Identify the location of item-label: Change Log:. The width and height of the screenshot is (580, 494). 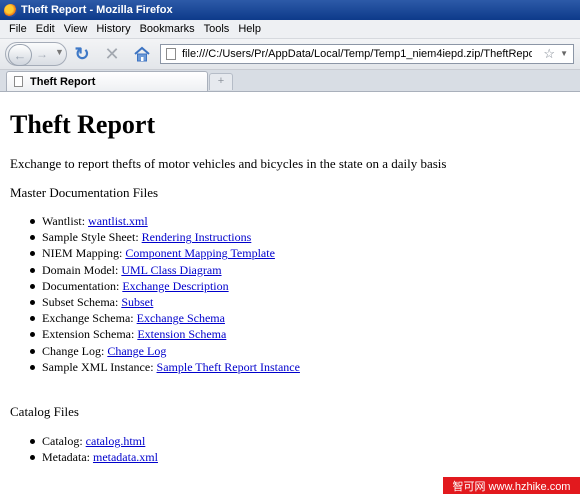
(73, 350).